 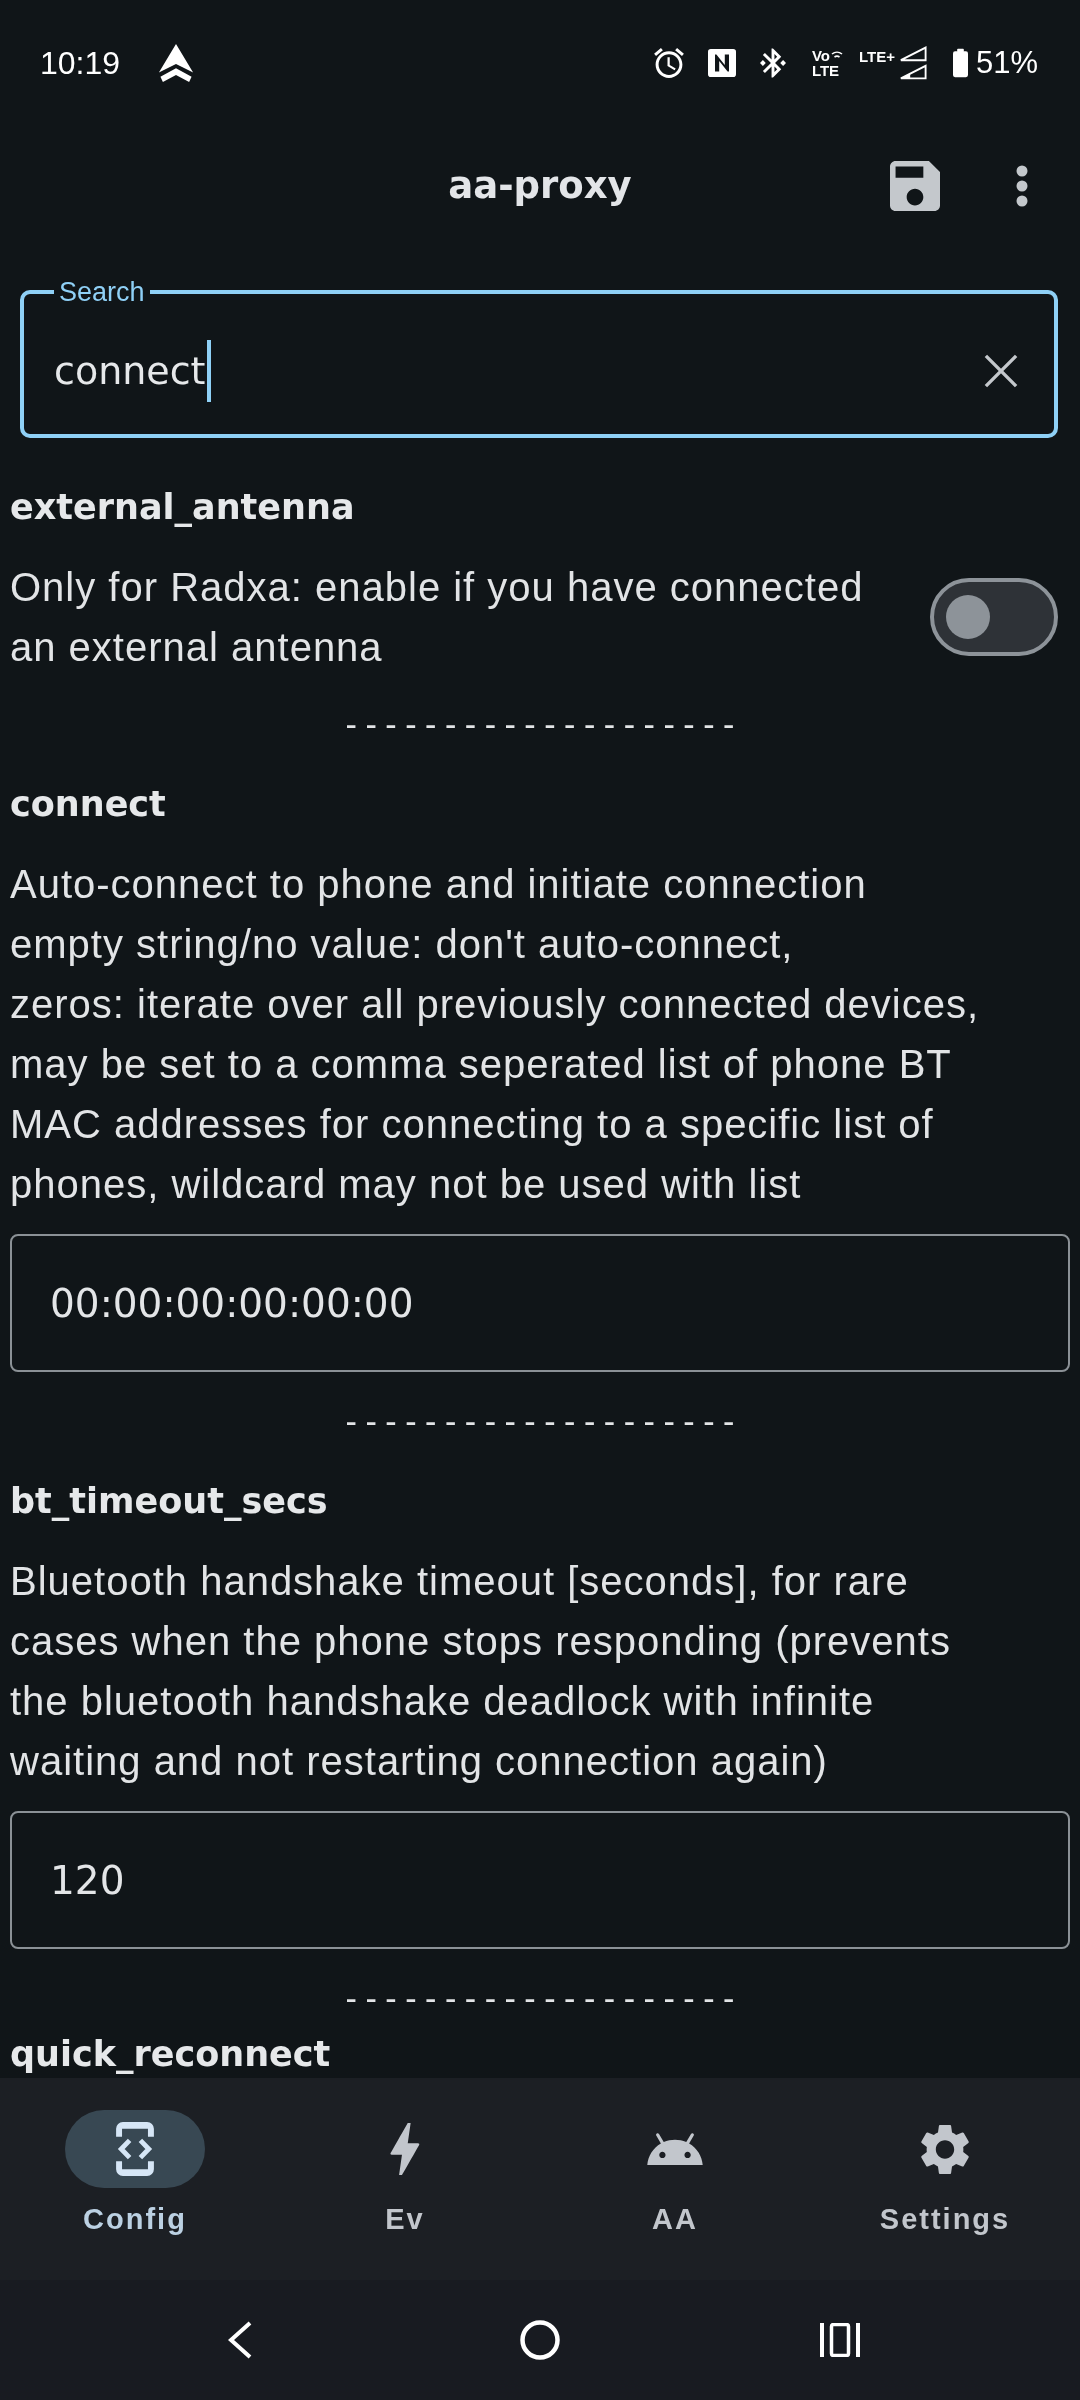 What do you see at coordinates (1006, 62) in the screenshot?
I see `battery-percent: 51%` at bounding box center [1006, 62].